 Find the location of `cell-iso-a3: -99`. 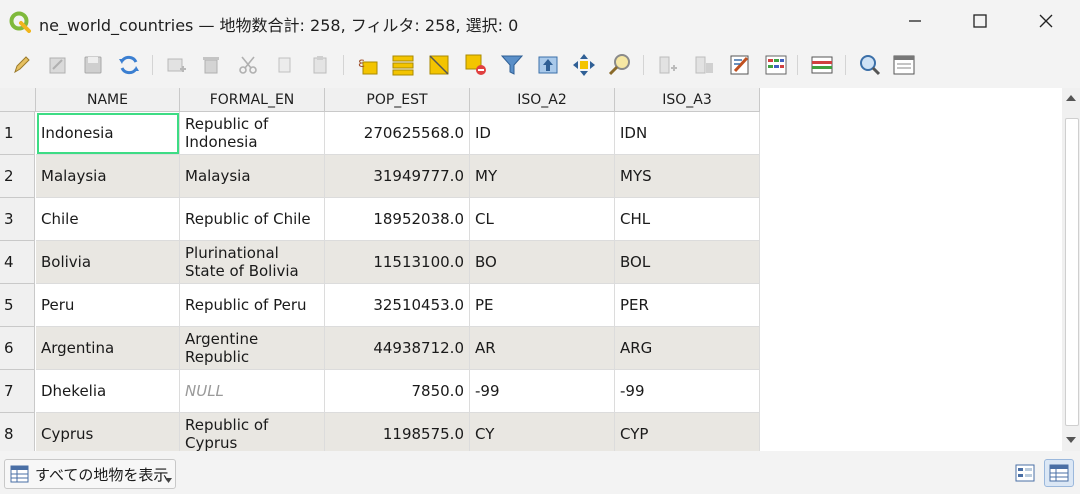

cell-iso-a3: -99 is located at coordinates (687, 391).